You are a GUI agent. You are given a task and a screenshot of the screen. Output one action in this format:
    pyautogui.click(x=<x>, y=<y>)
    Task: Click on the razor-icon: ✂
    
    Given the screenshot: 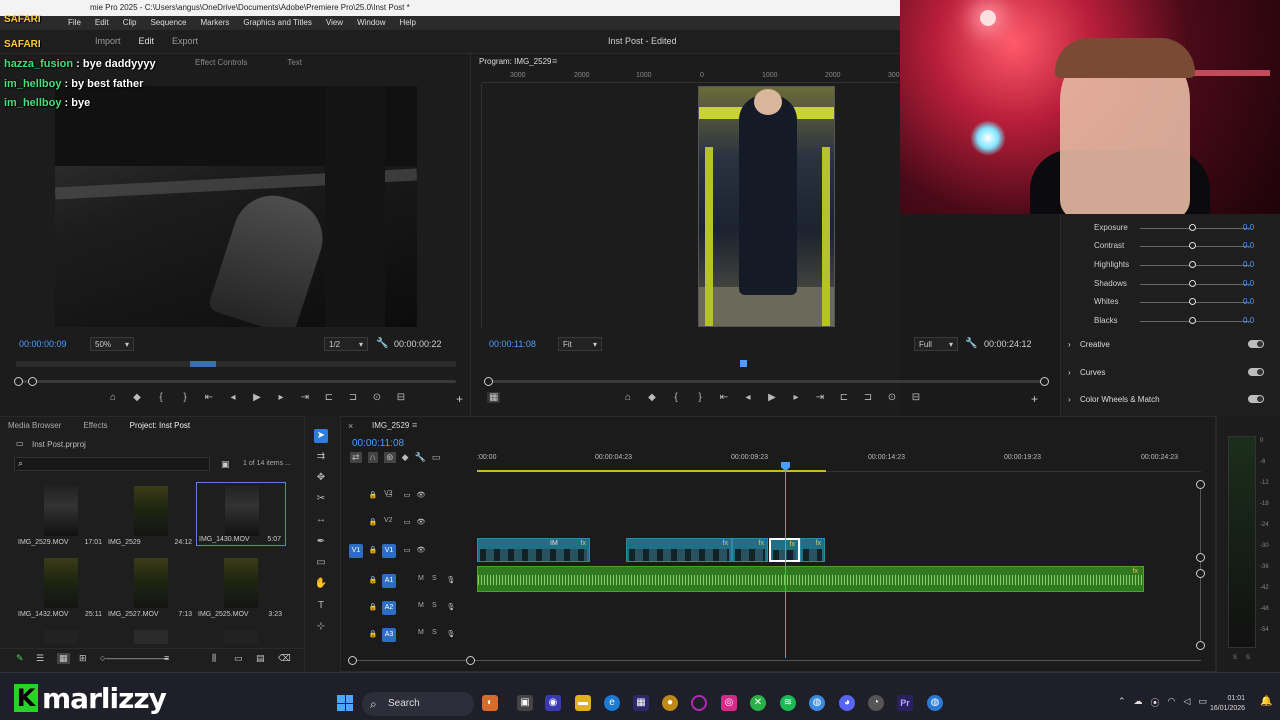 What is the action you would take?
    pyautogui.click(x=321, y=499)
    